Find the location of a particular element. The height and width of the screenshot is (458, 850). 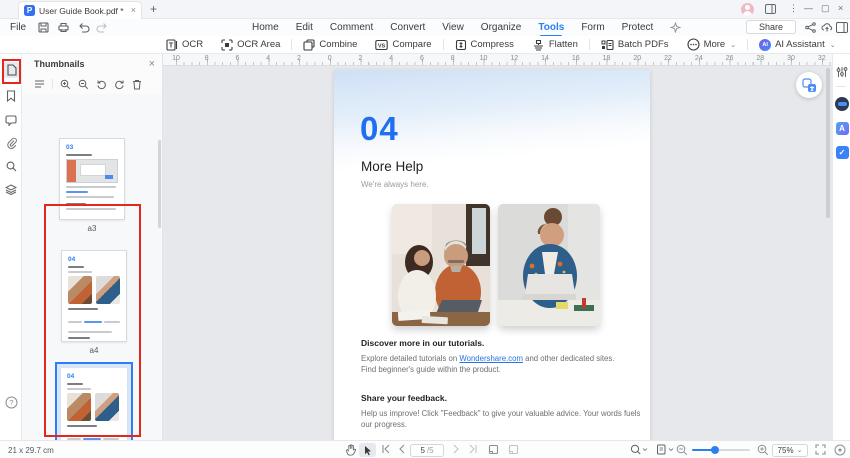

thumb-page-number: 04 is located at coordinates (71, 376).